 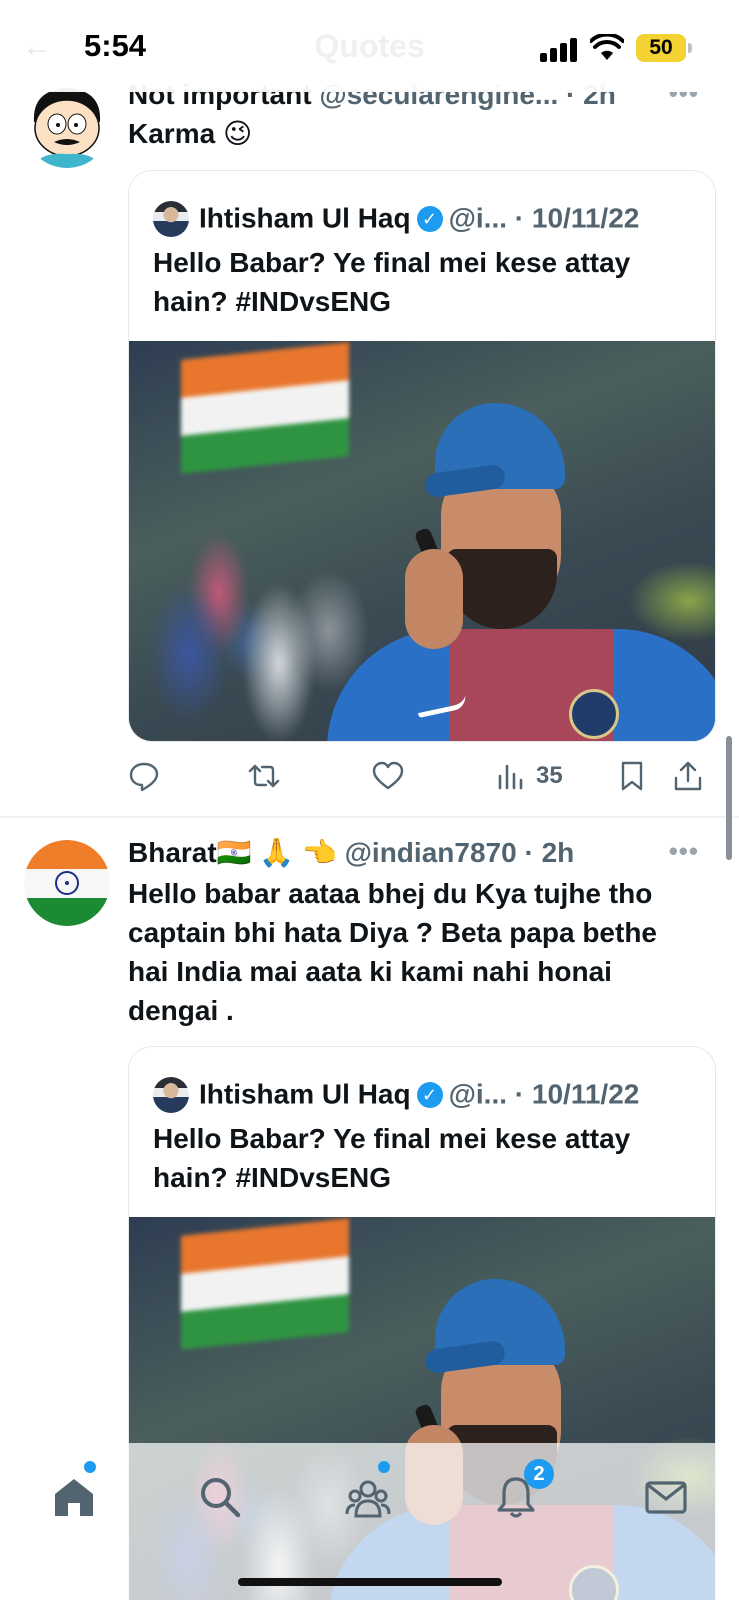 What do you see at coordinates (431, 852) in the screenshot?
I see `author-handle: @indian7870` at bounding box center [431, 852].